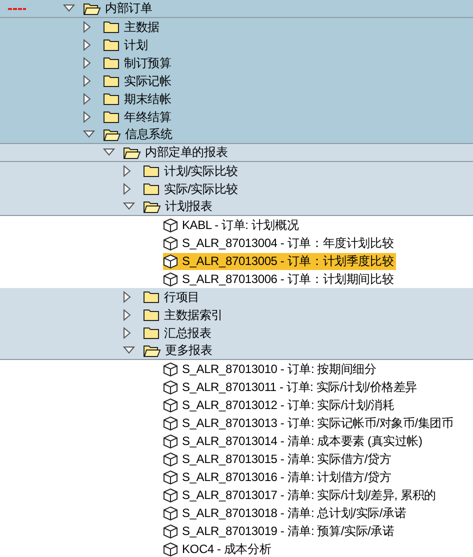 Image resolution: width=473 pixels, height=557 pixels. Describe the element at coordinates (188, 333) in the screenshot. I see `folder-label: 汇总报表` at that location.